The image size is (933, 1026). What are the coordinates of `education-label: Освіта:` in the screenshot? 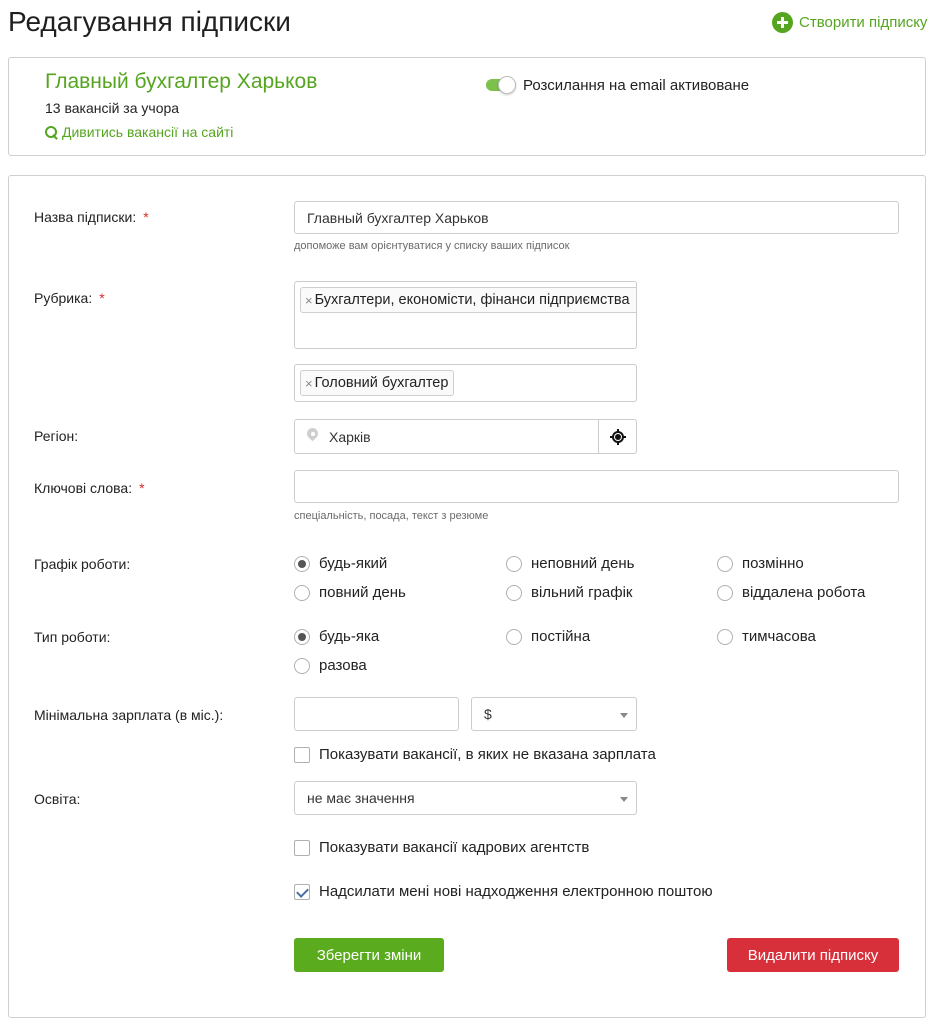 It's located at (57, 799).